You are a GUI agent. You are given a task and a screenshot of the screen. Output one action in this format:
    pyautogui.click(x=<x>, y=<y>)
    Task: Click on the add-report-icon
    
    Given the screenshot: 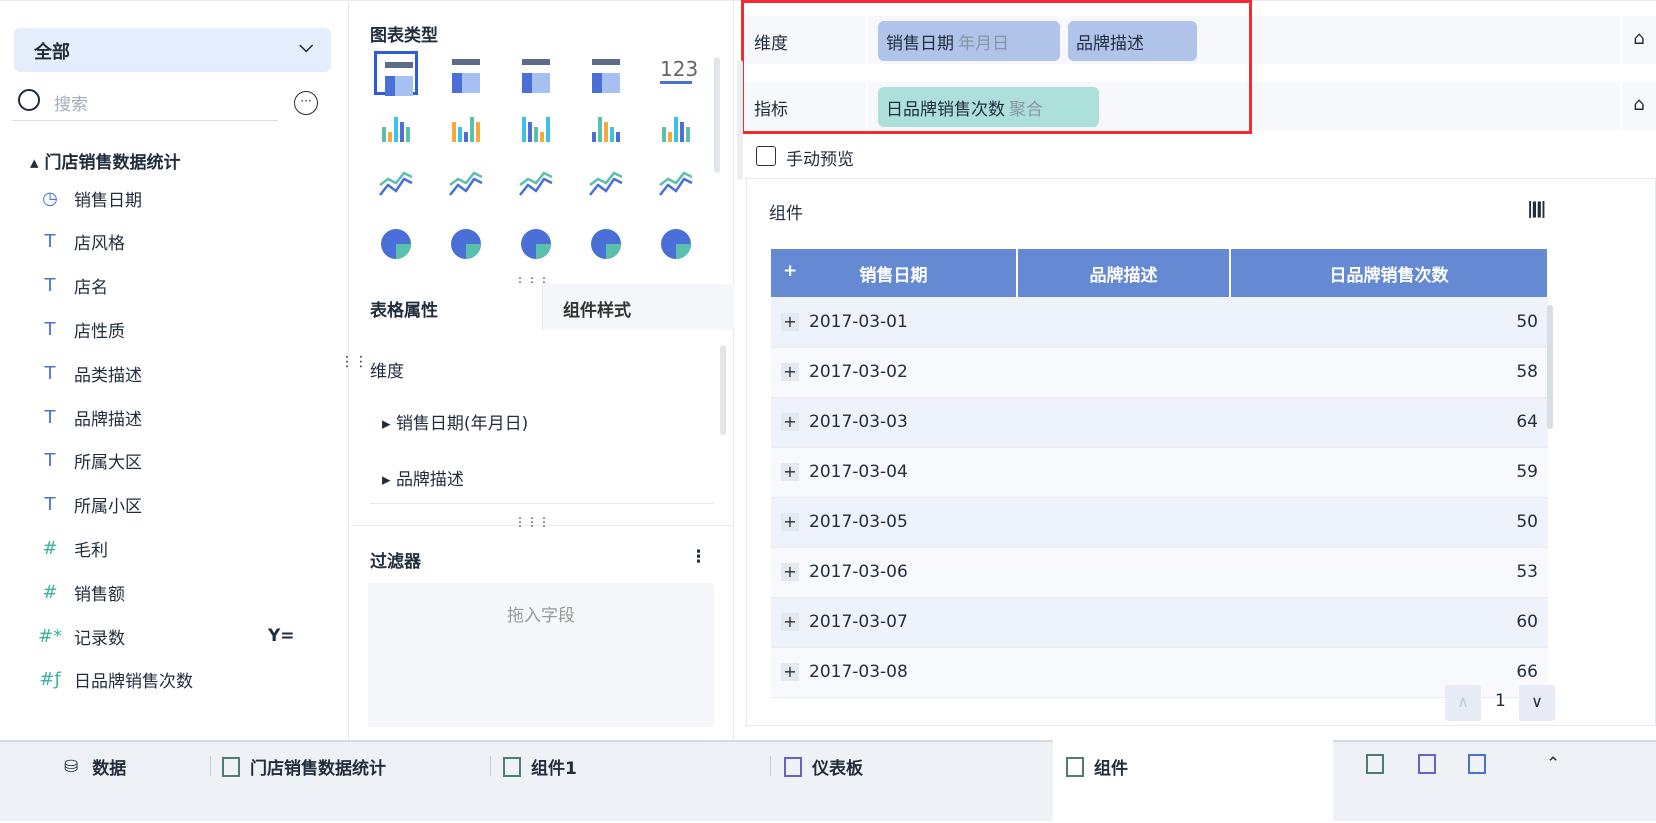 What is the action you would take?
    pyautogui.click(x=1482, y=764)
    